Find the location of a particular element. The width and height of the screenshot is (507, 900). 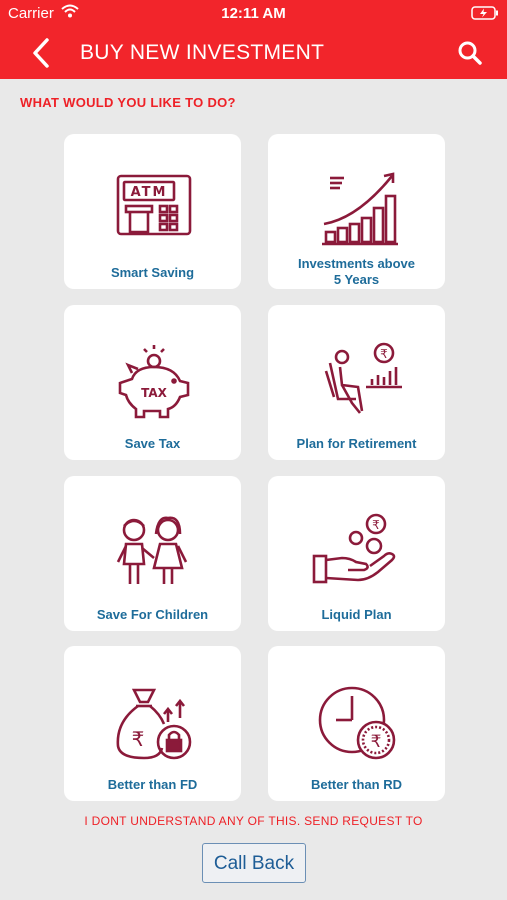

option-better-than-rd: ₹ Better than RD is located at coordinates (356, 723).